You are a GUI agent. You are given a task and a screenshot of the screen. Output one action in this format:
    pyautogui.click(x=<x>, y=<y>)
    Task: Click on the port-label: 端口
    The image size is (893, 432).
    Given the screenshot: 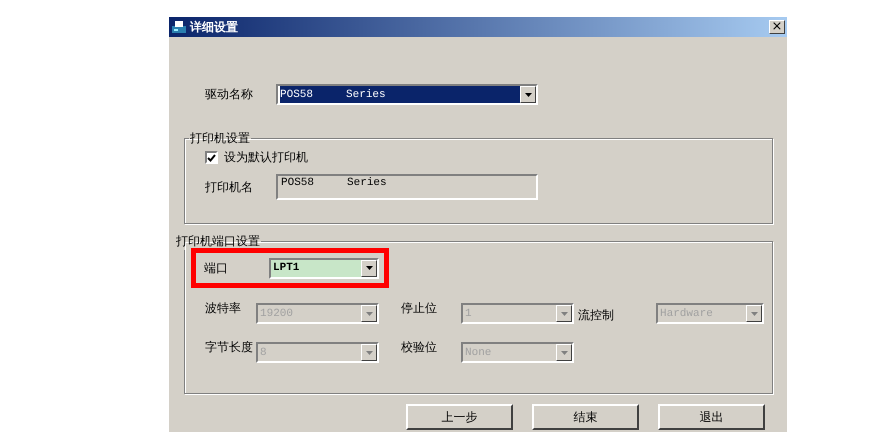 What is the action you would take?
    pyautogui.click(x=216, y=268)
    